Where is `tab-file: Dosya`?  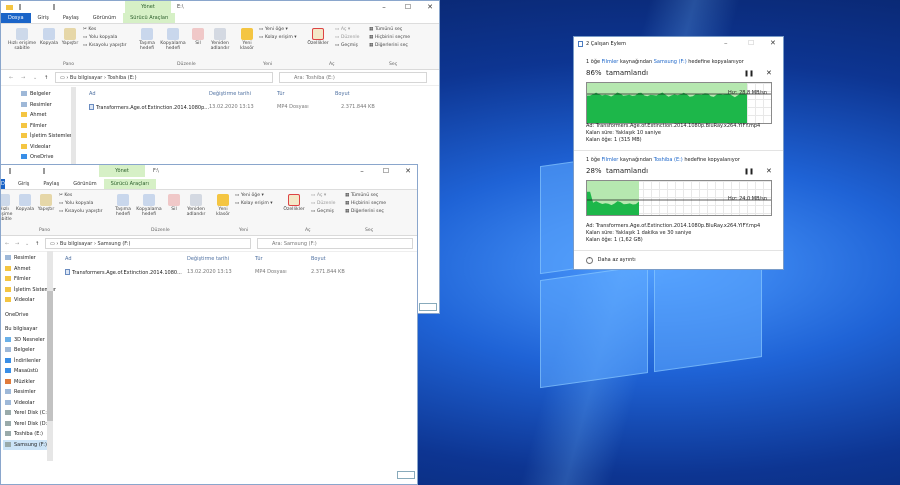 tab-file: Dosya is located at coordinates (3, 184).